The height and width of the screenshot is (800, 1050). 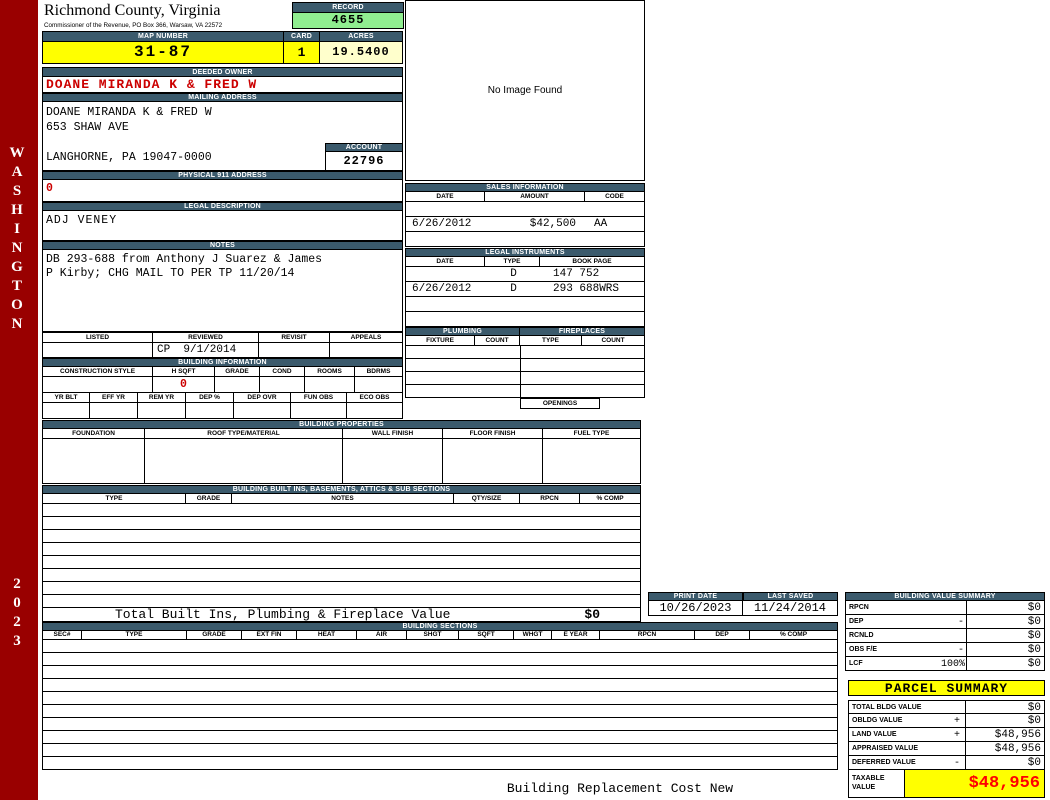 I want to click on print-date-label: PRINT DATE, so click(x=695, y=596).